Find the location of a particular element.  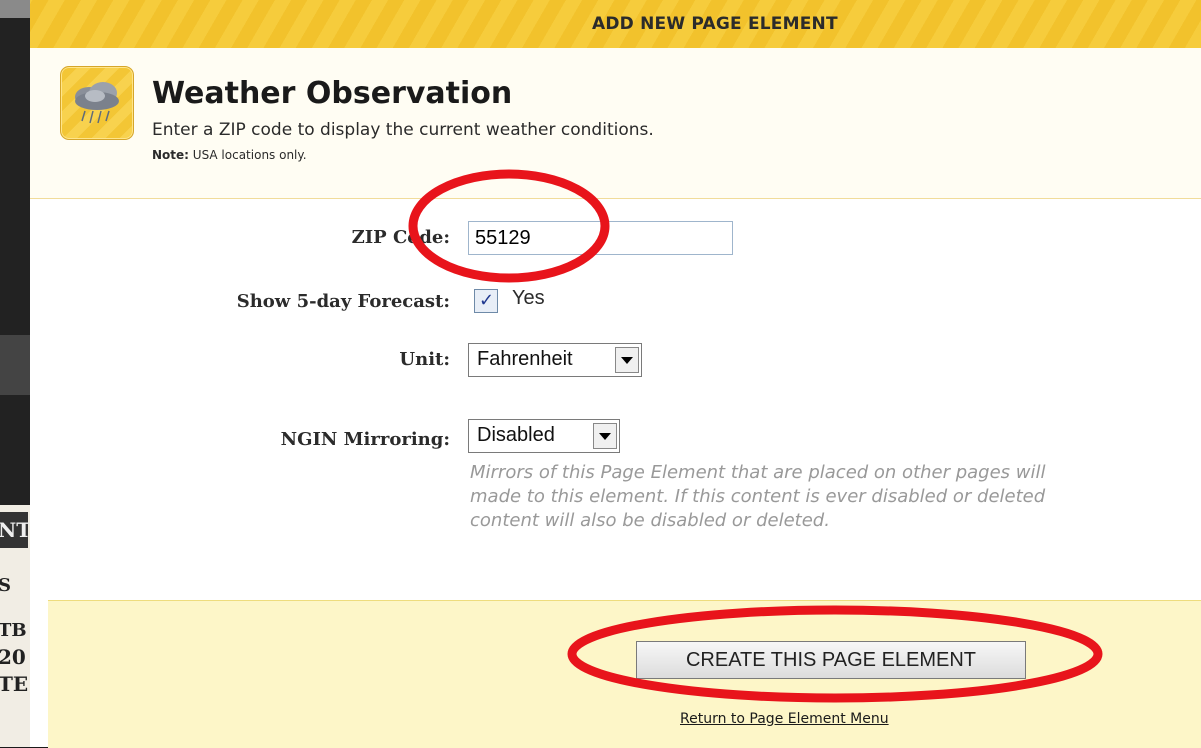

mirroring-select: Disabled is located at coordinates (544, 436).